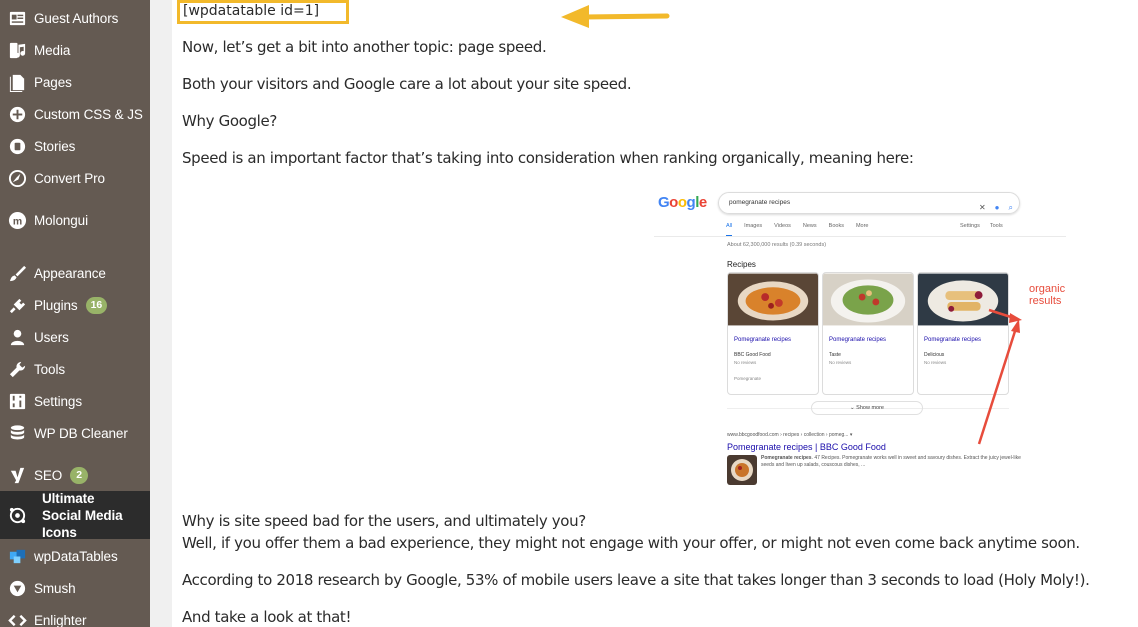 Image resolution: width=1138 pixels, height=627 pixels. I want to click on count-badge: 16, so click(96, 305).